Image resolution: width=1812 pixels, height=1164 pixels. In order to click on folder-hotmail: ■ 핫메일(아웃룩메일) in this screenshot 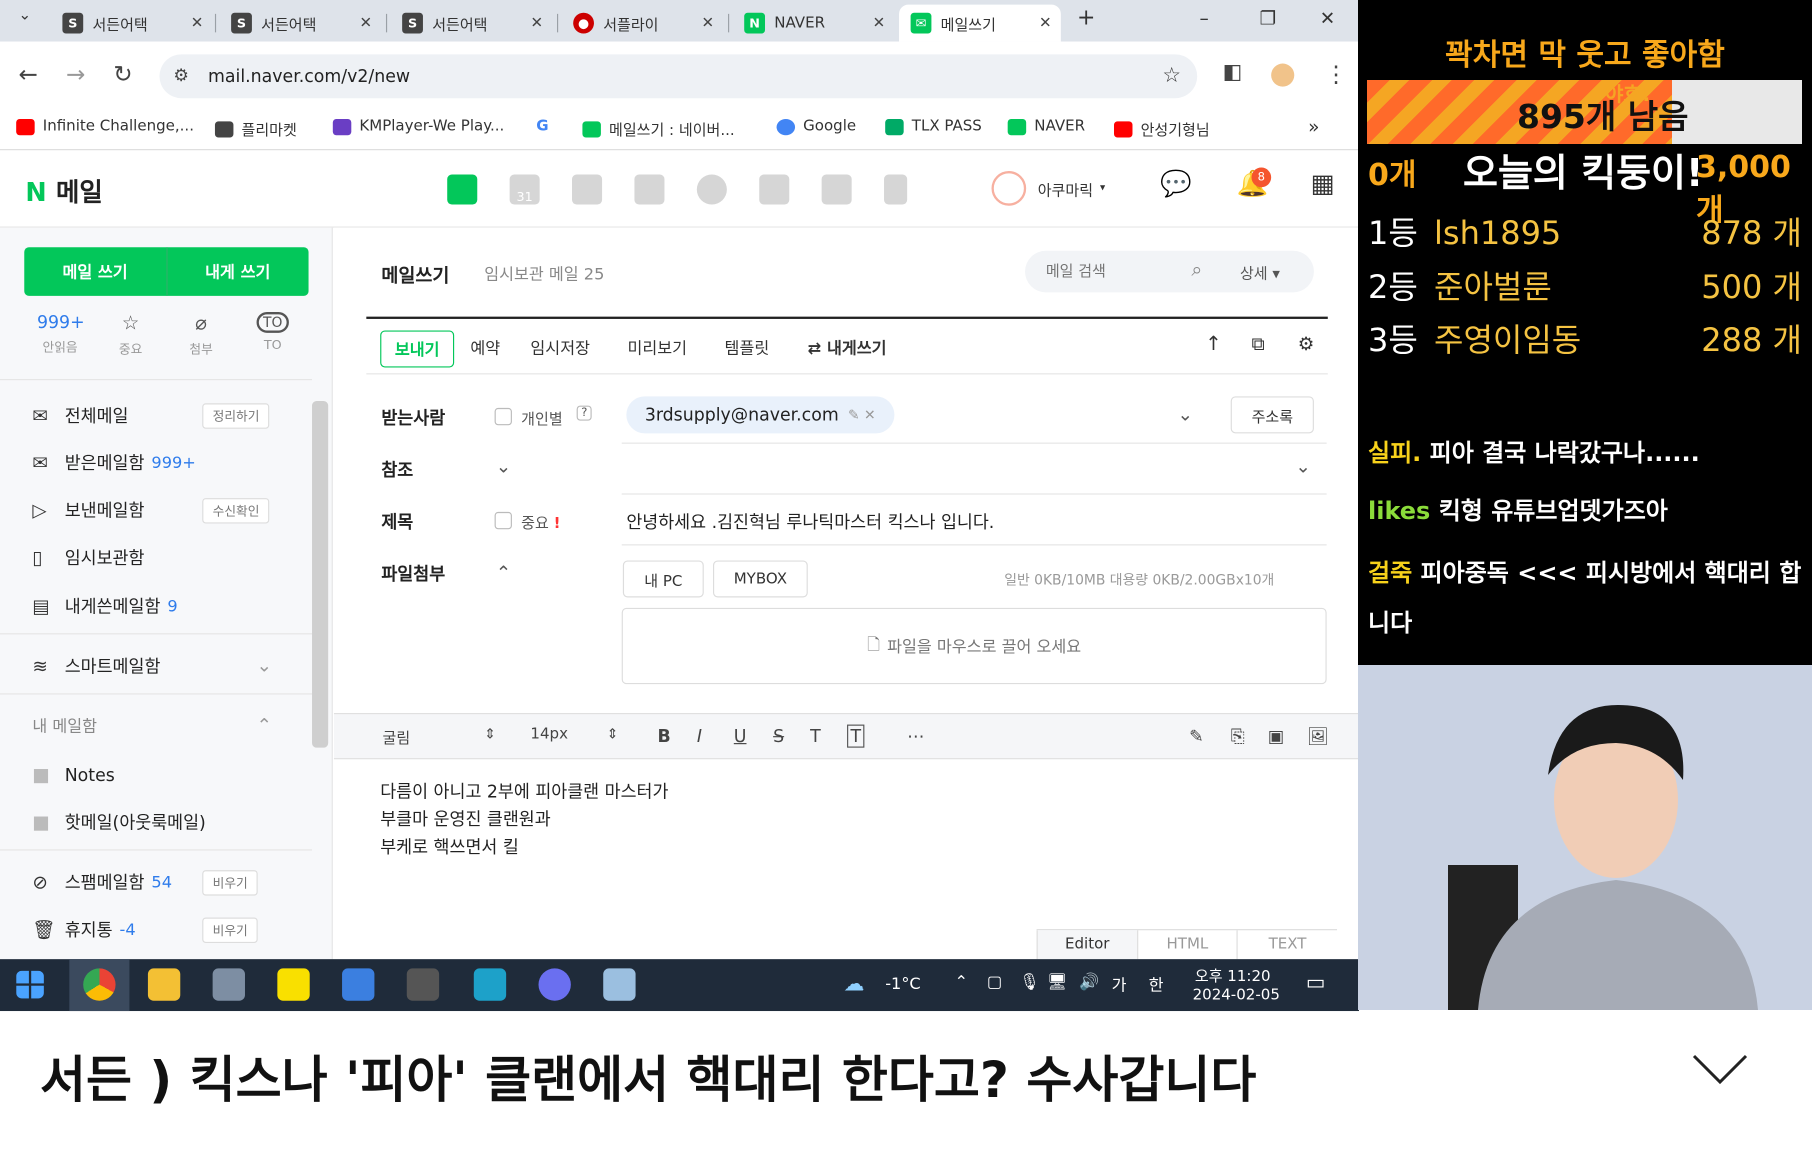, I will do `click(118, 822)`.